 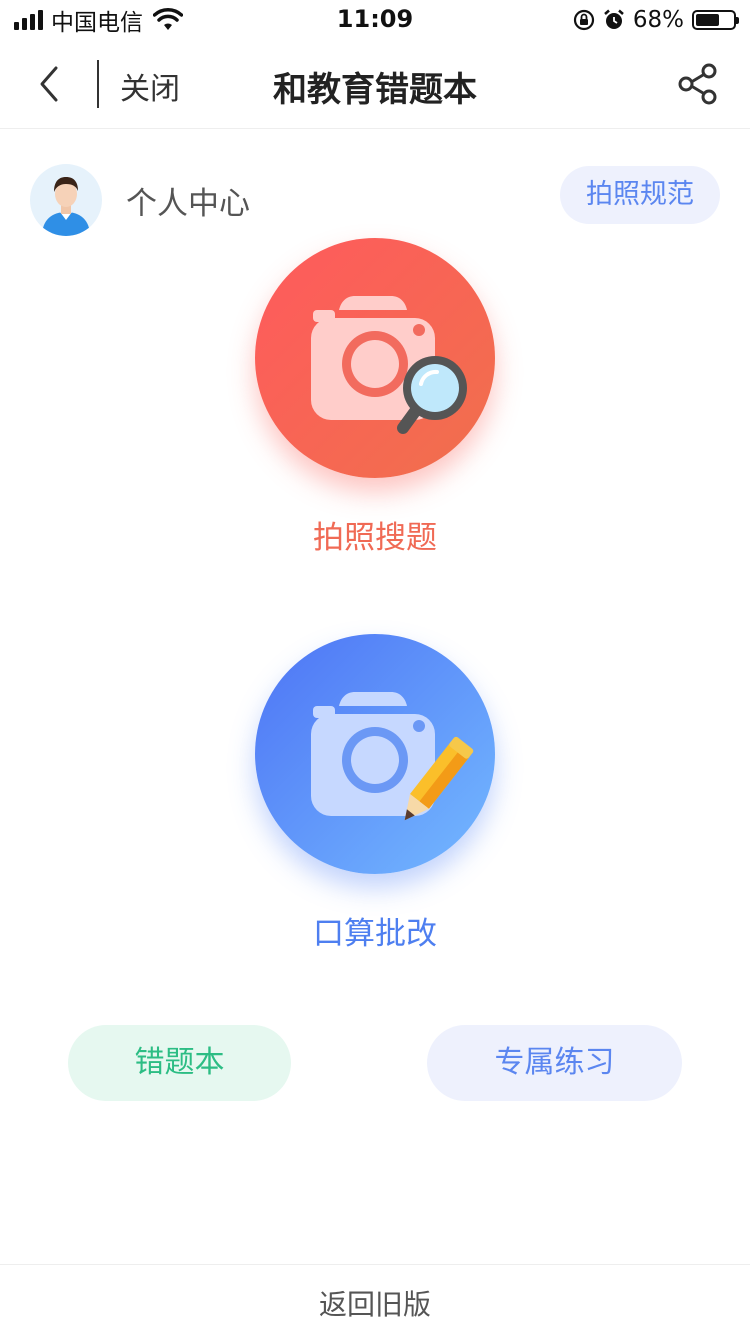 I want to click on back-button, so click(x=50, y=84).